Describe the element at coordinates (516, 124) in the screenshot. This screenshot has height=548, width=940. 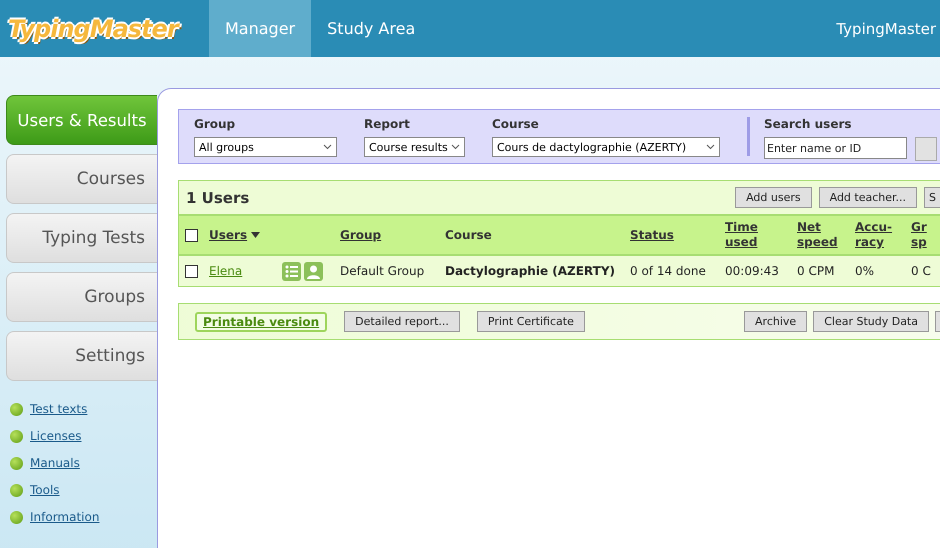
I see `filter-label: Course` at that location.